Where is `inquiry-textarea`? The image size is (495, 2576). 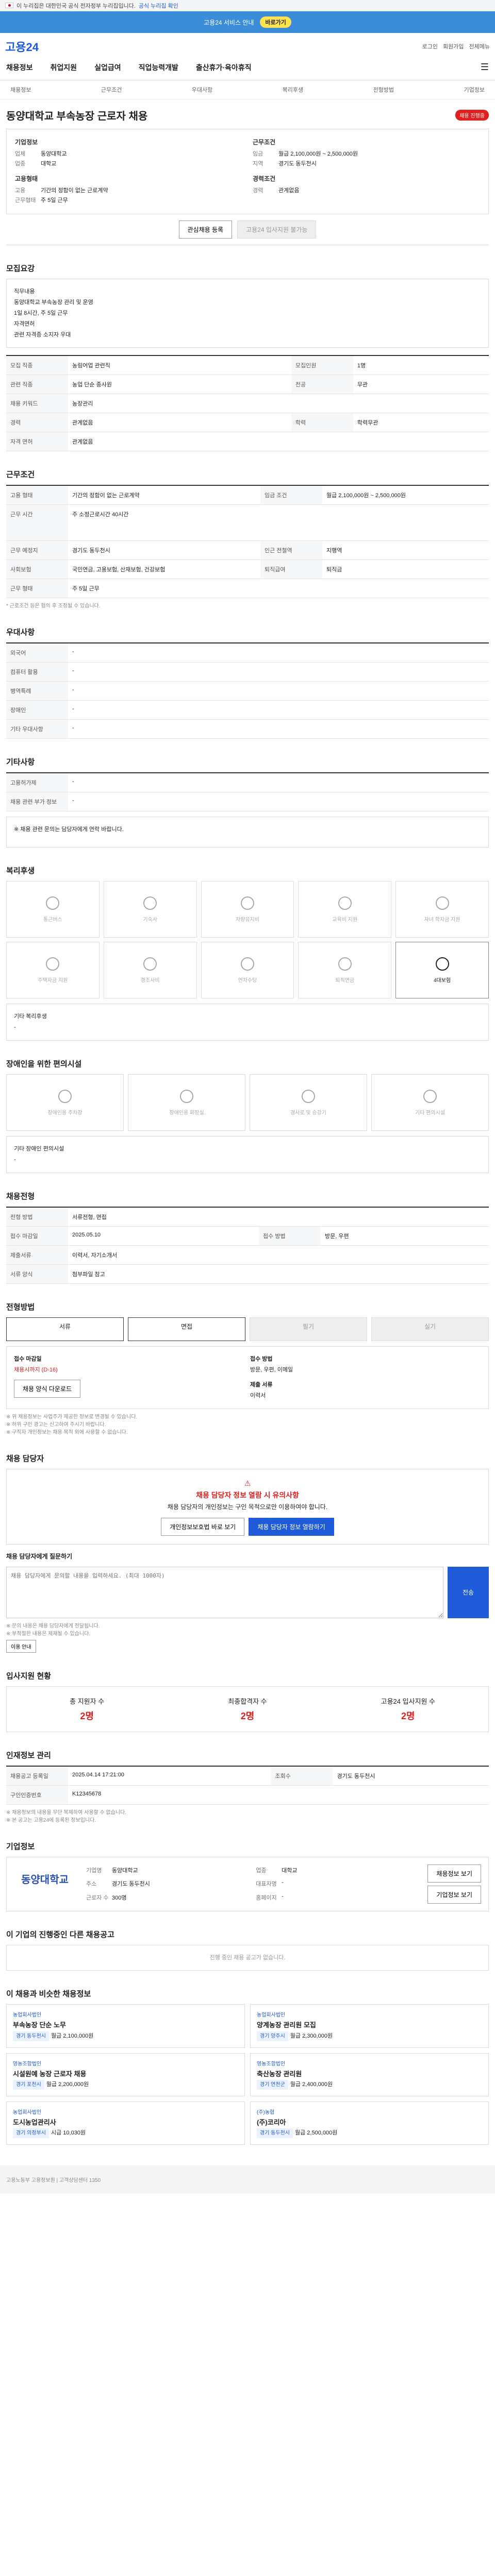 inquiry-textarea is located at coordinates (225, 1592).